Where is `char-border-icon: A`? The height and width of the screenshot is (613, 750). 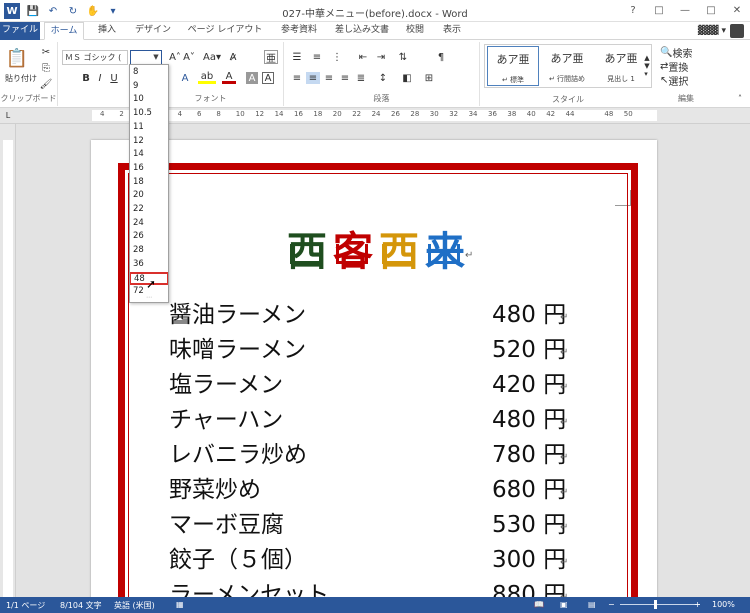
char-border-icon: A is located at coordinates (268, 78).